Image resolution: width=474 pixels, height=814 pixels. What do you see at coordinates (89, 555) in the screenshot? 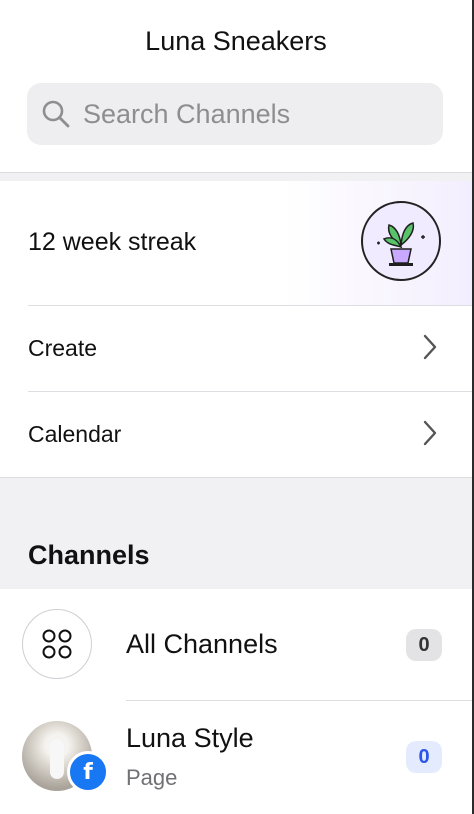
I see `channels-heading: Channels` at bounding box center [89, 555].